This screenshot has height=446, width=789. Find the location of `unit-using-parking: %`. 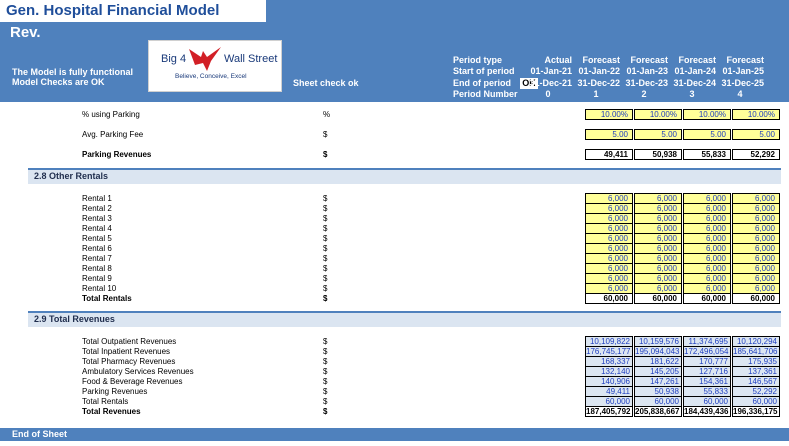

unit-using-parking: % is located at coordinates (327, 114).